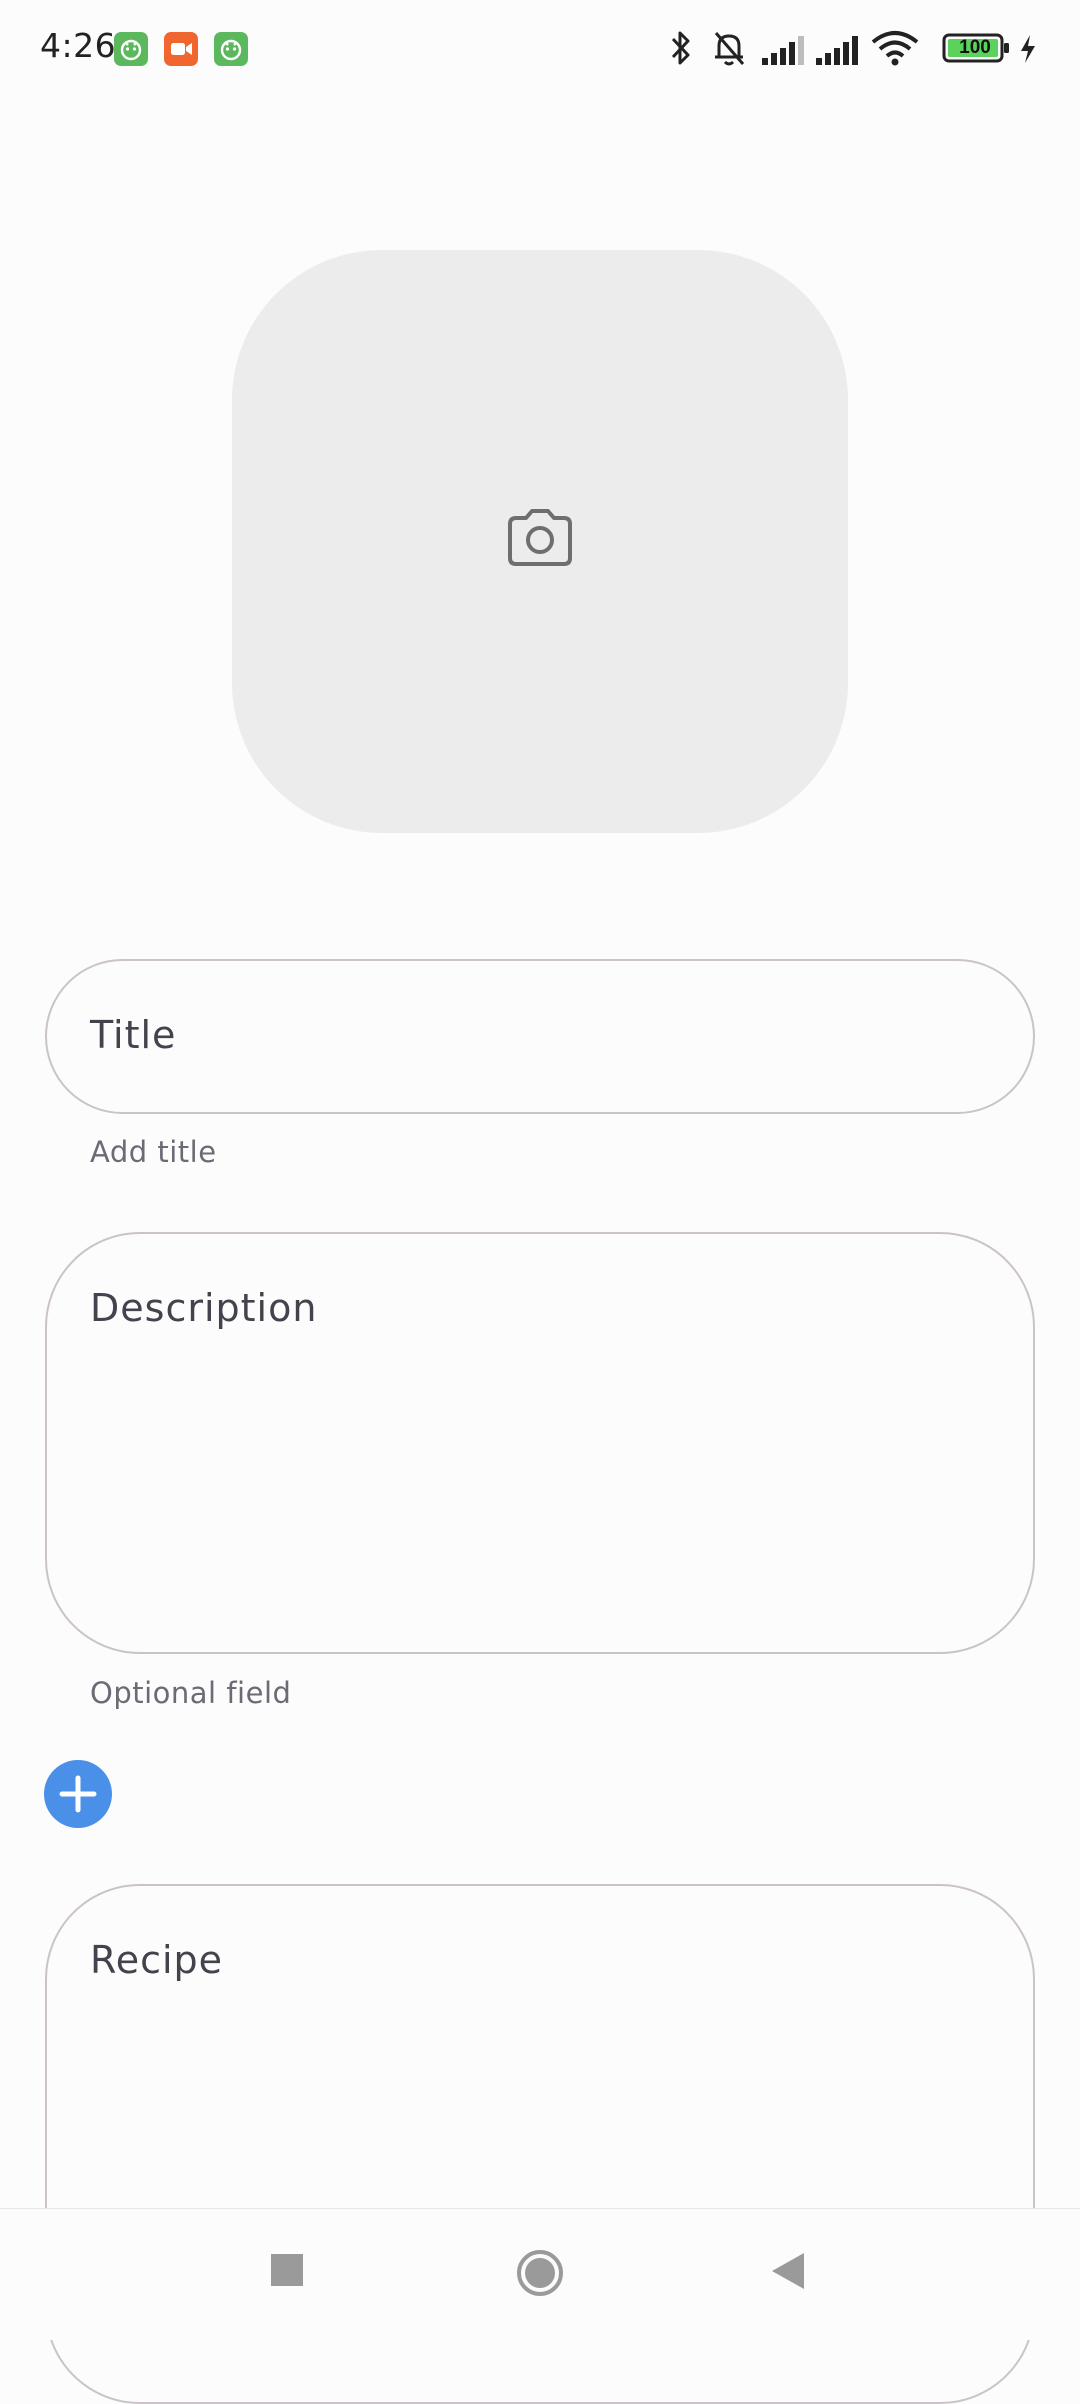  What do you see at coordinates (975, 47) in the screenshot?
I see `battery-level: 100` at bounding box center [975, 47].